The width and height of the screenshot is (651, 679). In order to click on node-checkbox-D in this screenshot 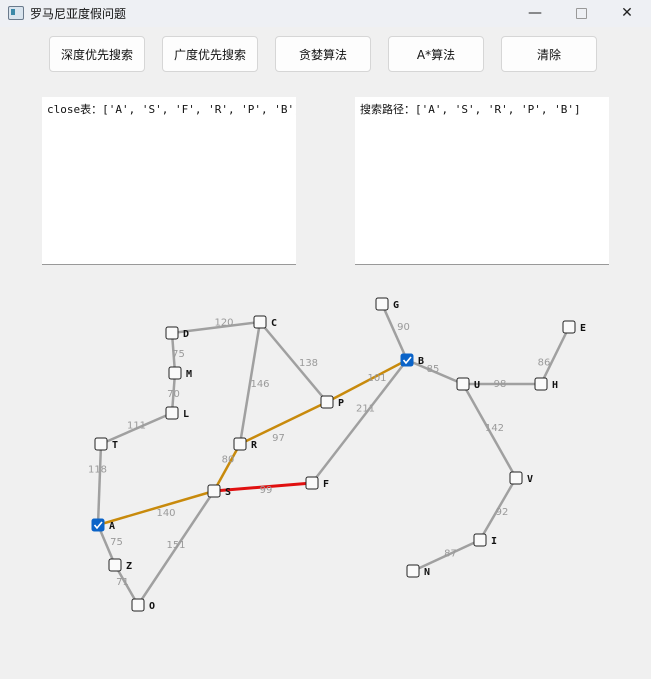, I will do `click(172, 333)`.